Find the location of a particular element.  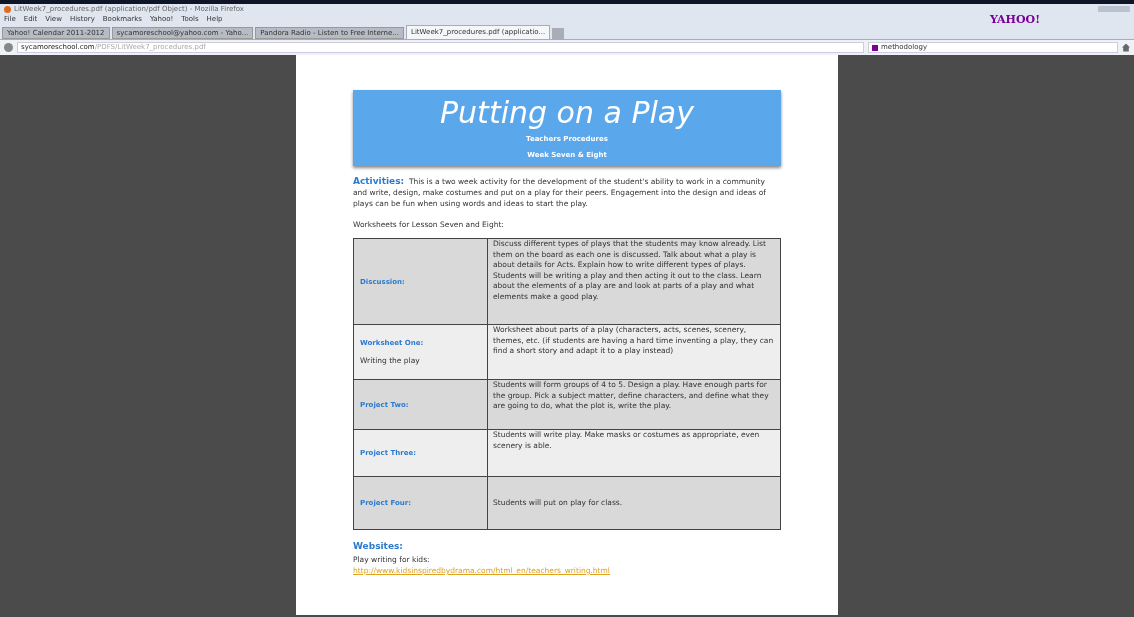

firefox-icon is located at coordinates (7, 9).